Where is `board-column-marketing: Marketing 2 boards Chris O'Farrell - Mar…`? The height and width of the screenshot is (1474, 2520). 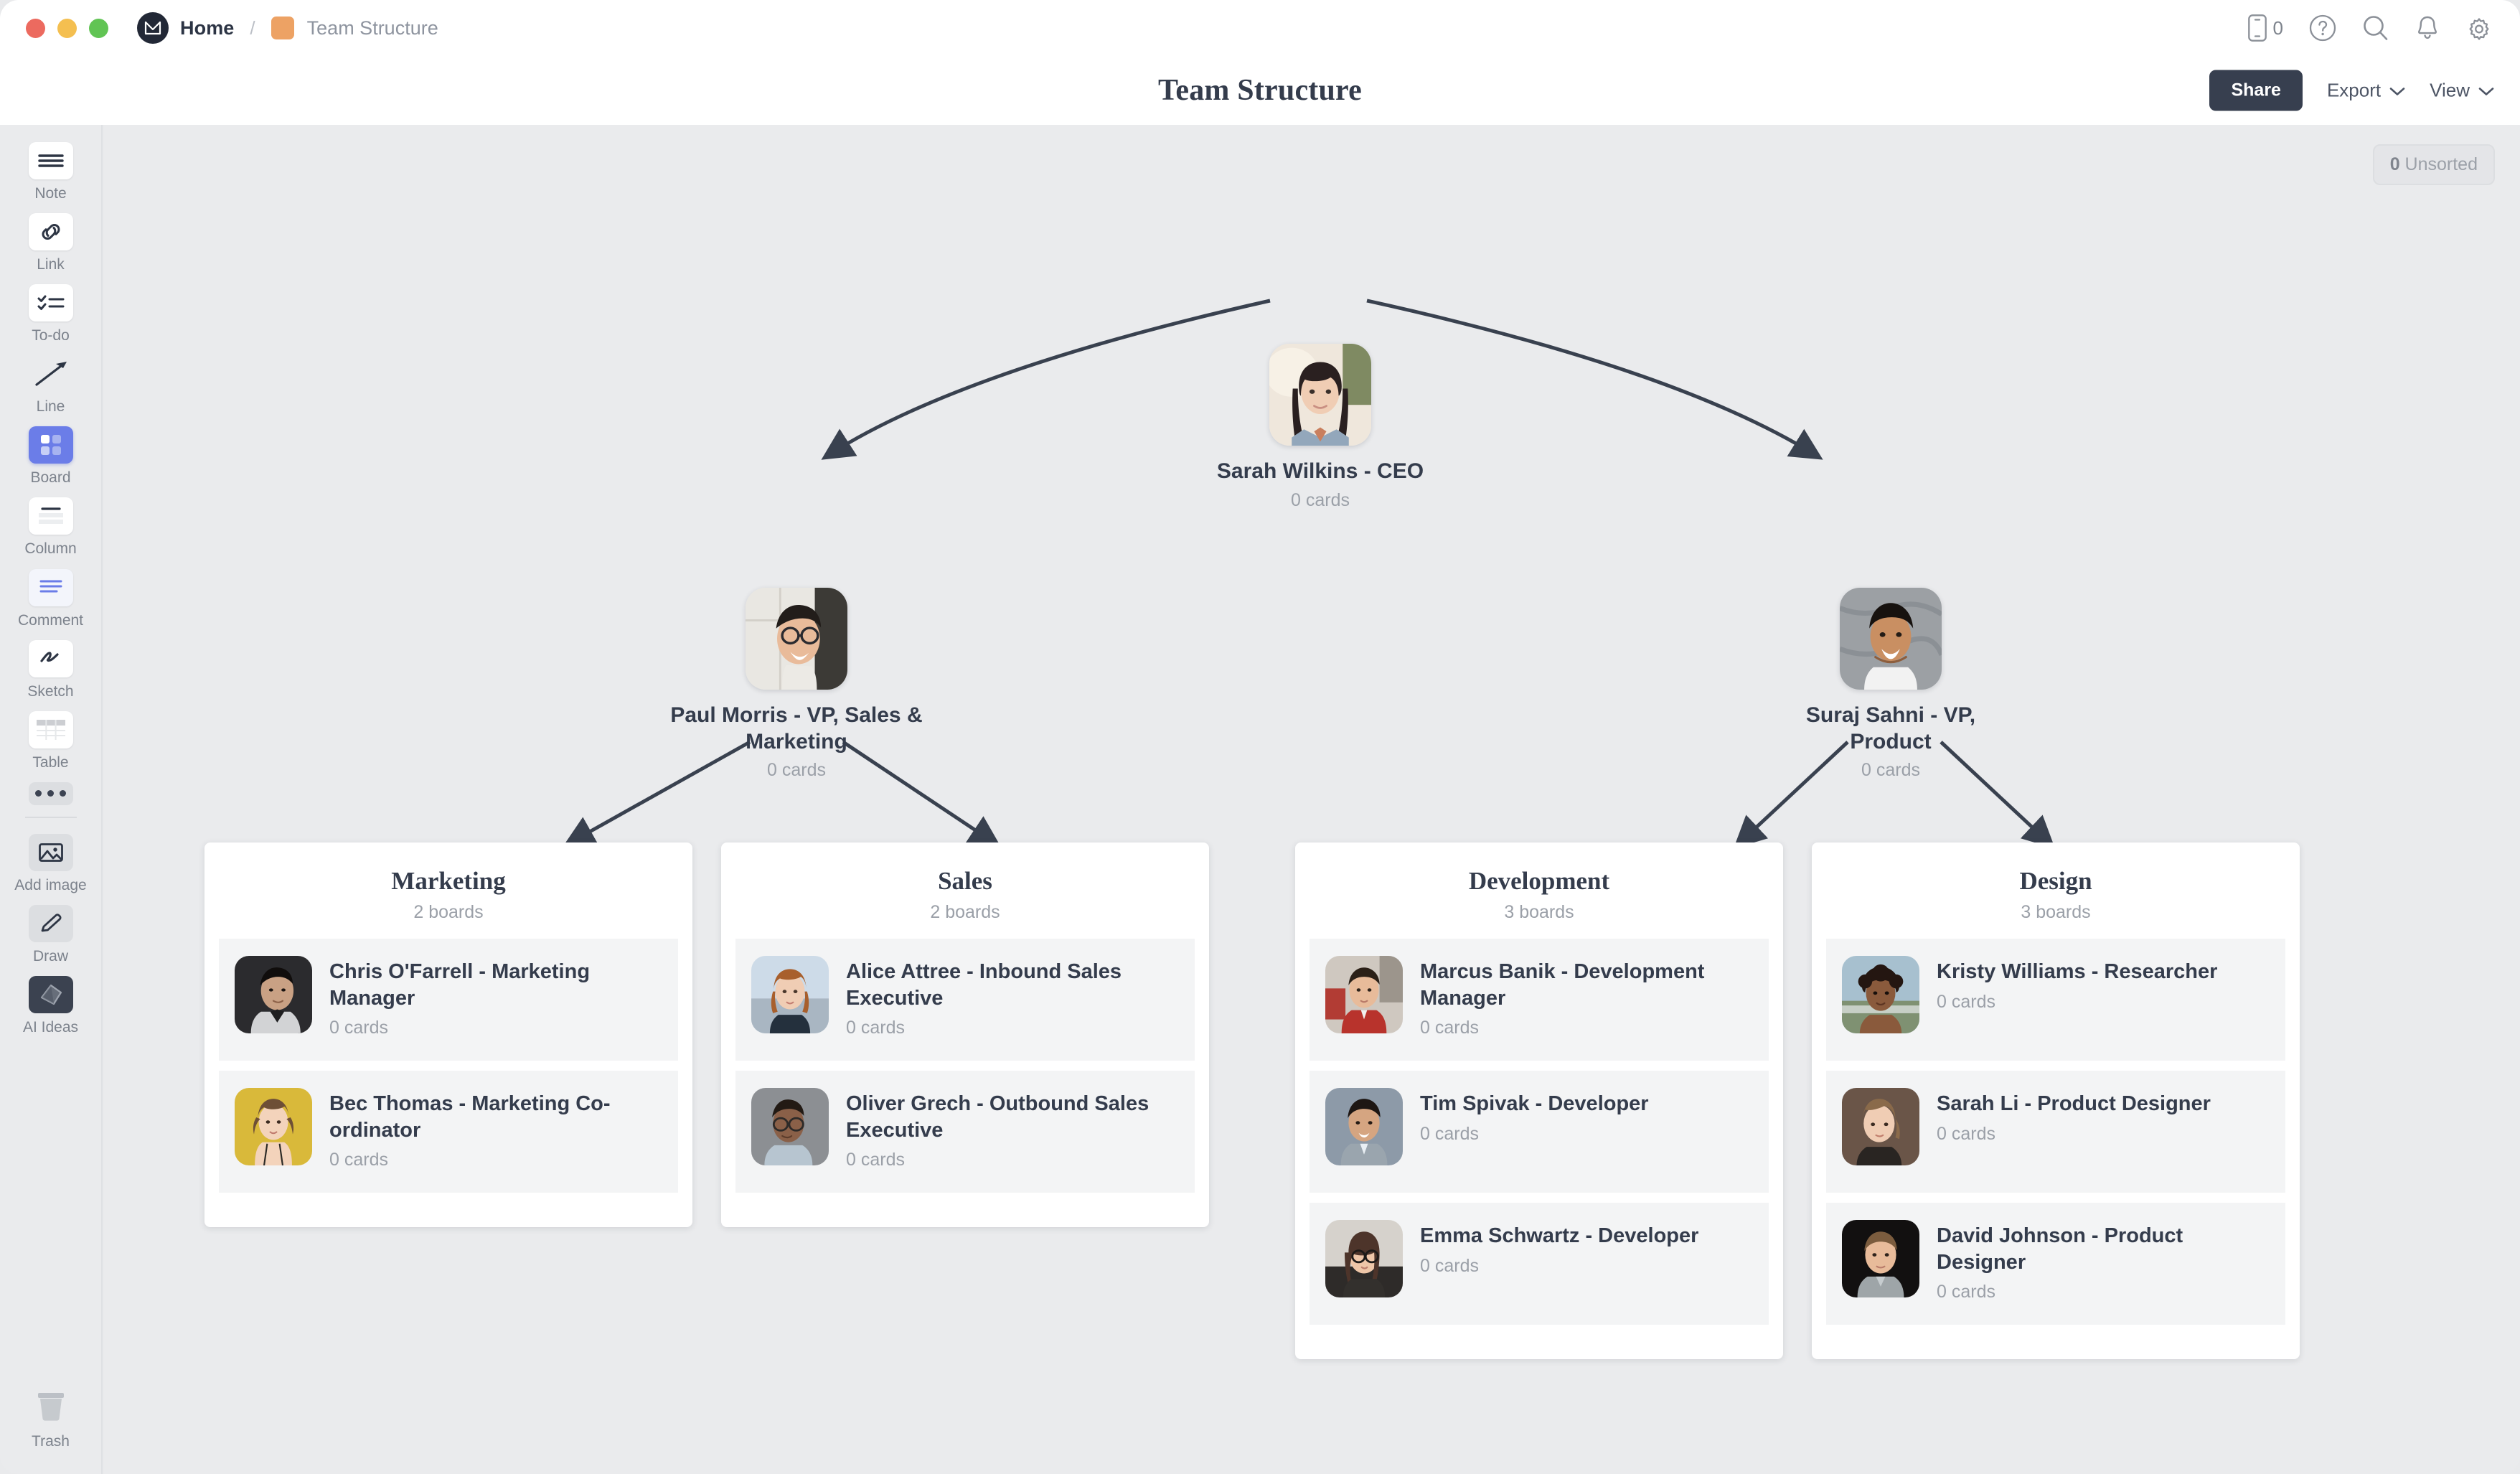
board-column-marketing: Marketing 2 boards Chris O'Farrell - Mar… is located at coordinates (448, 1034).